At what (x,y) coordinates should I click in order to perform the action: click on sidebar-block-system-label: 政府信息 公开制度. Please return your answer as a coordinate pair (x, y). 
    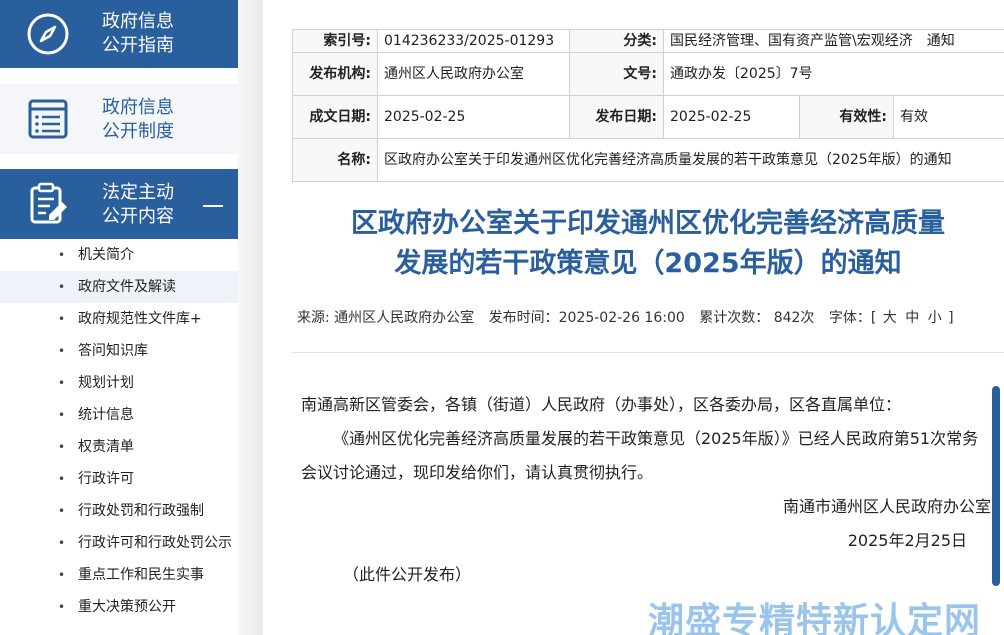
    Looking at the image, I should click on (138, 119).